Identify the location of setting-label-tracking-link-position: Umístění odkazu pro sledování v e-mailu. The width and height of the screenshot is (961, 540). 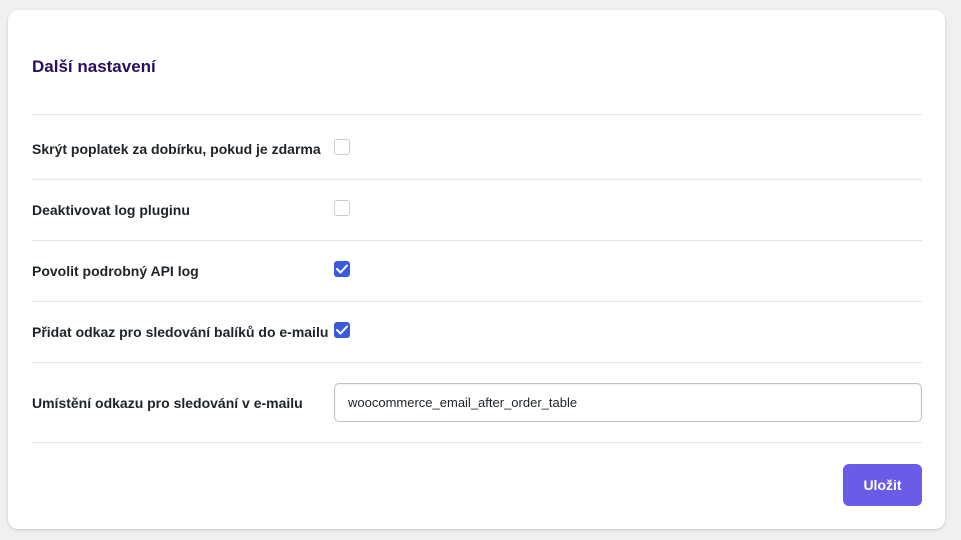
(167, 403).